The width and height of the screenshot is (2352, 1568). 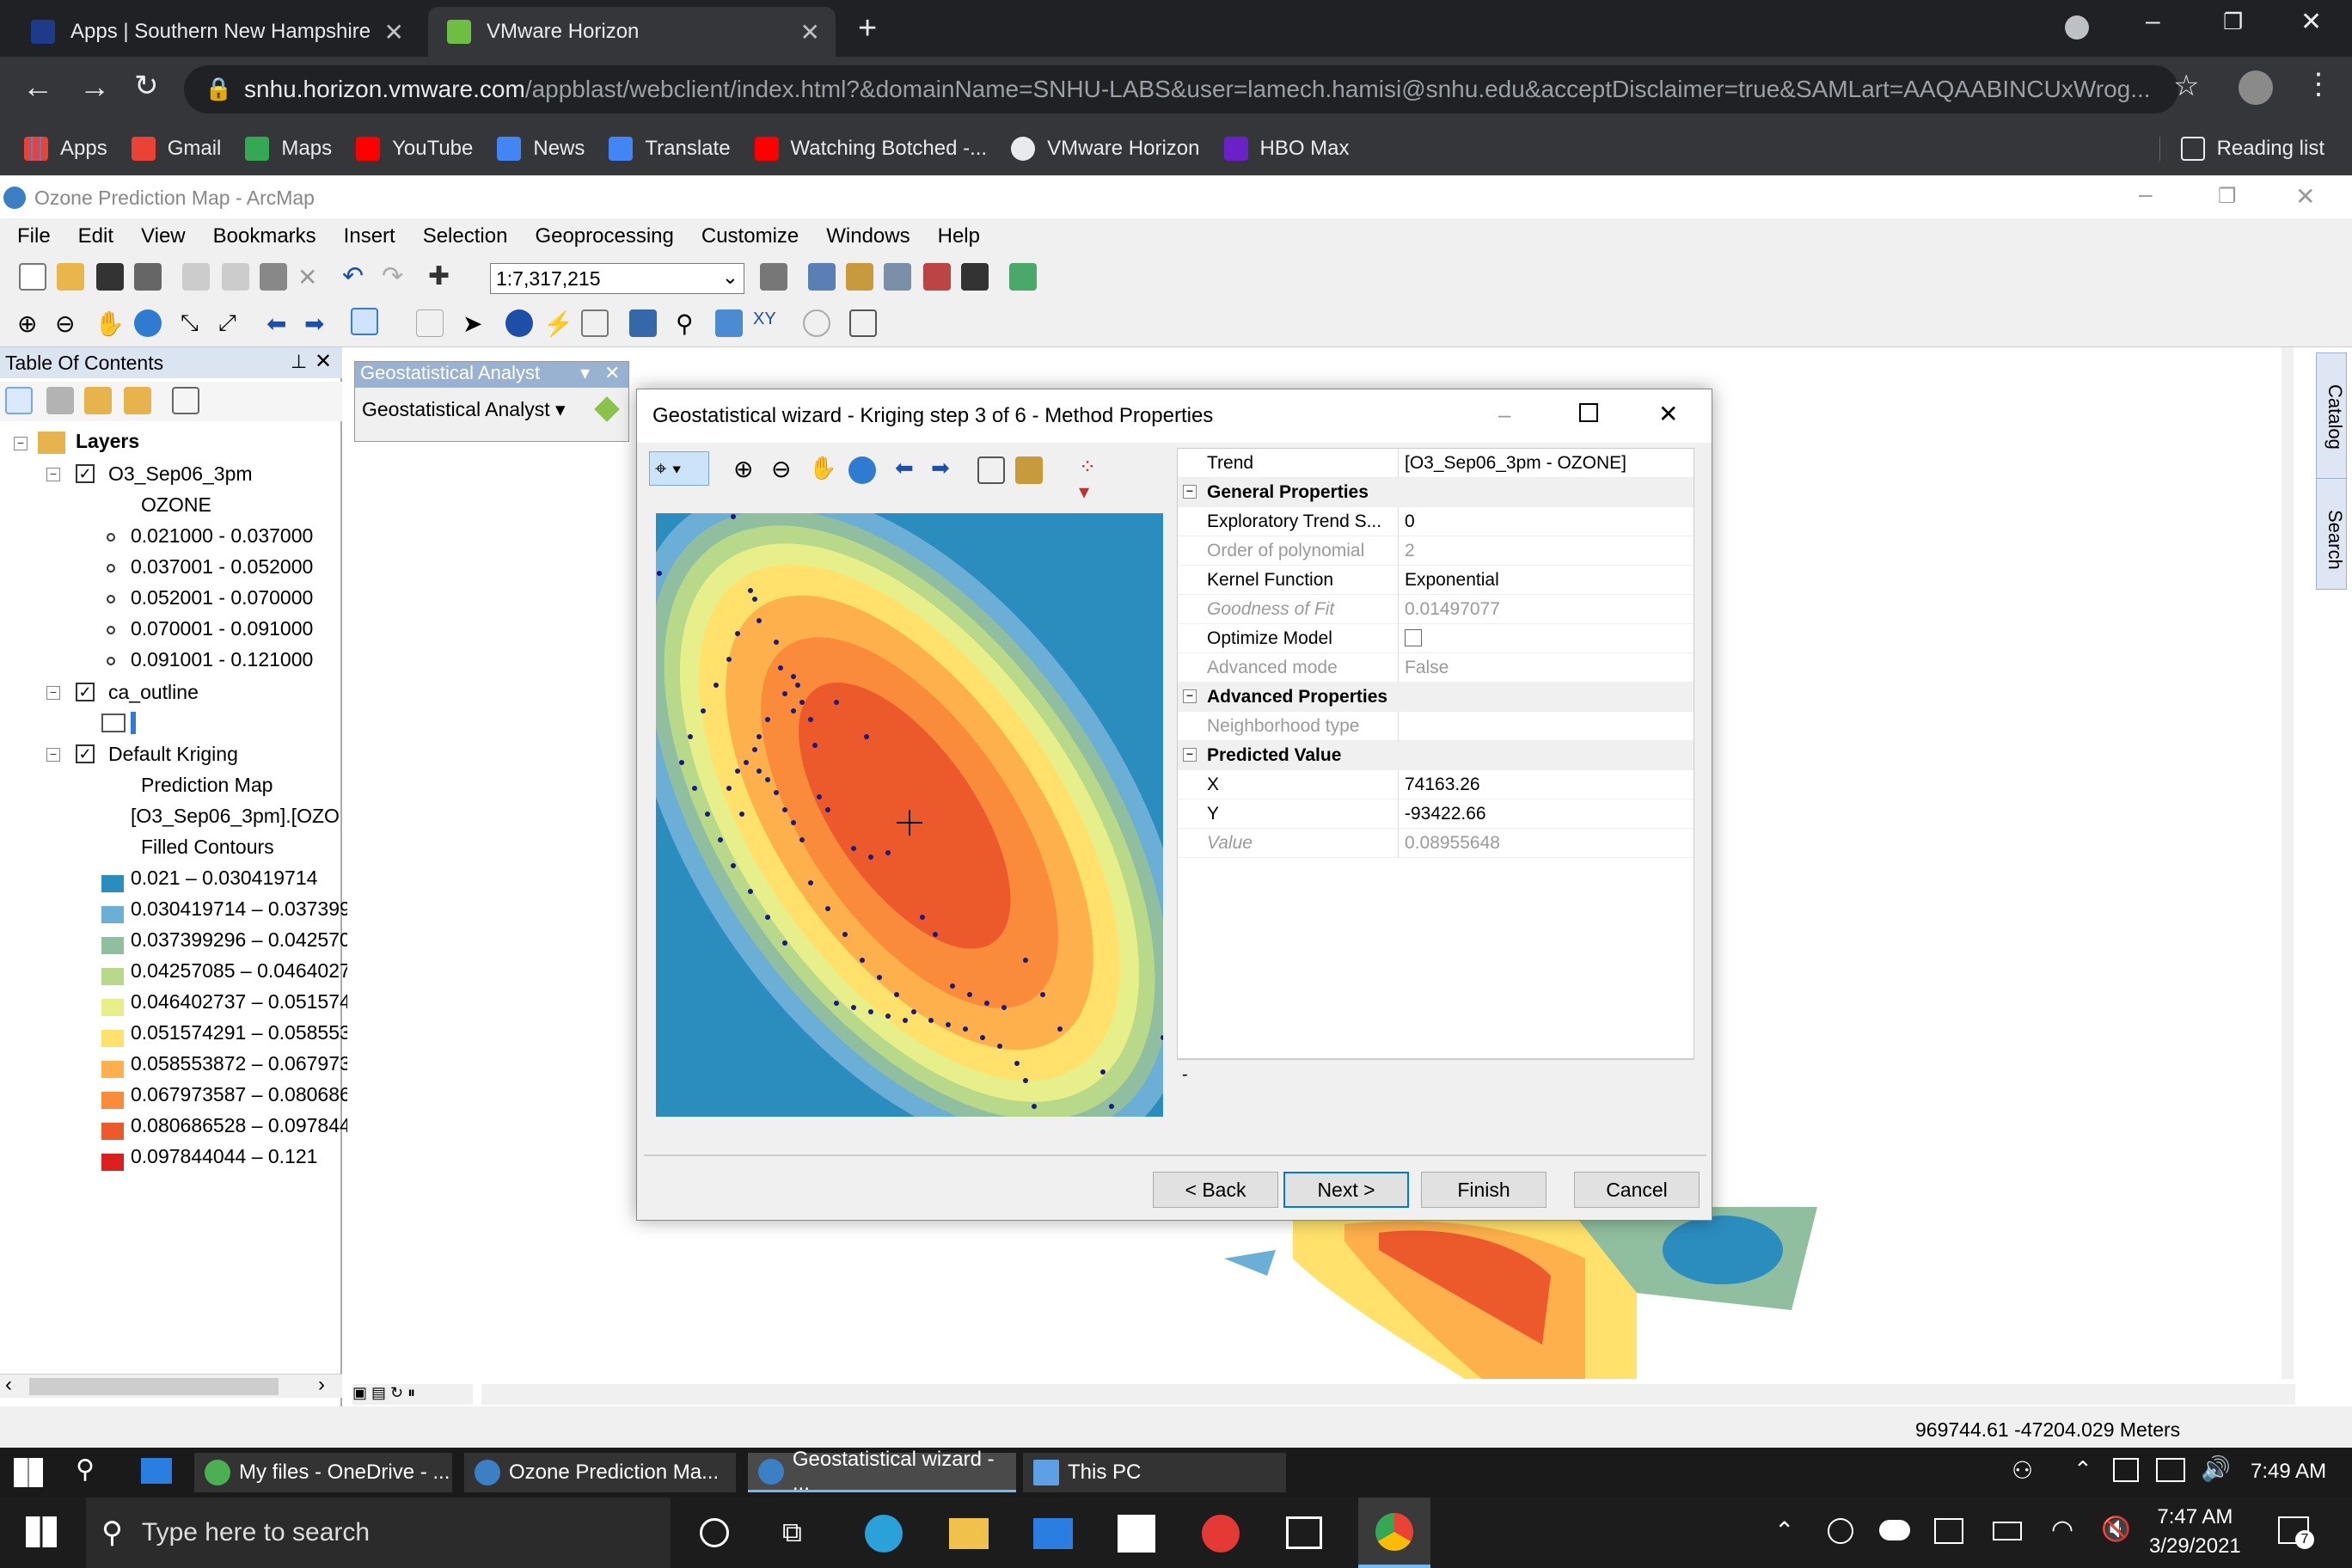 What do you see at coordinates (1588, 412) in the screenshot?
I see `maximize-icon` at bounding box center [1588, 412].